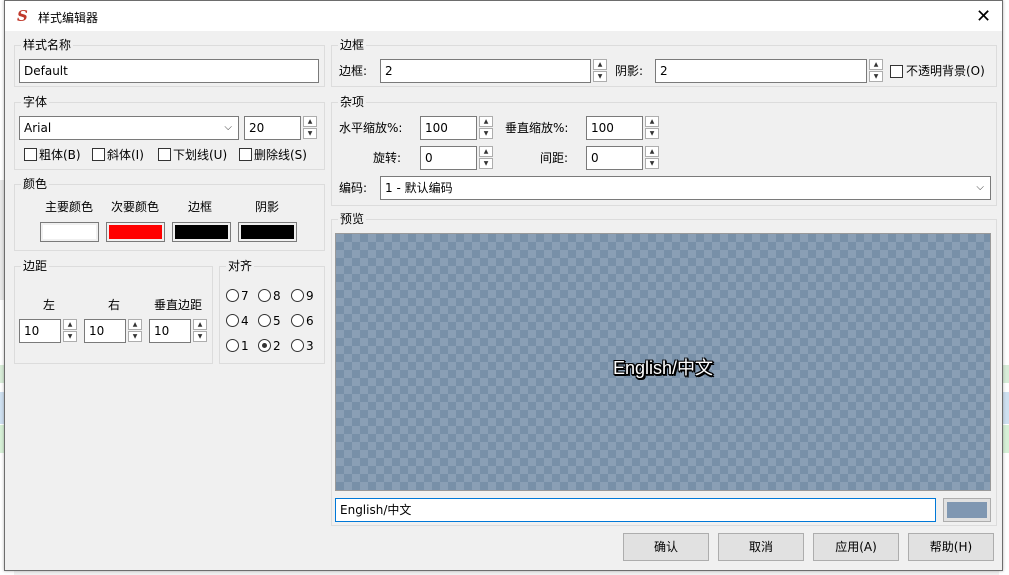  Describe the element at coordinates (35, 184) in the screenshot. I see `colors-group-label: 颜色` at that location.